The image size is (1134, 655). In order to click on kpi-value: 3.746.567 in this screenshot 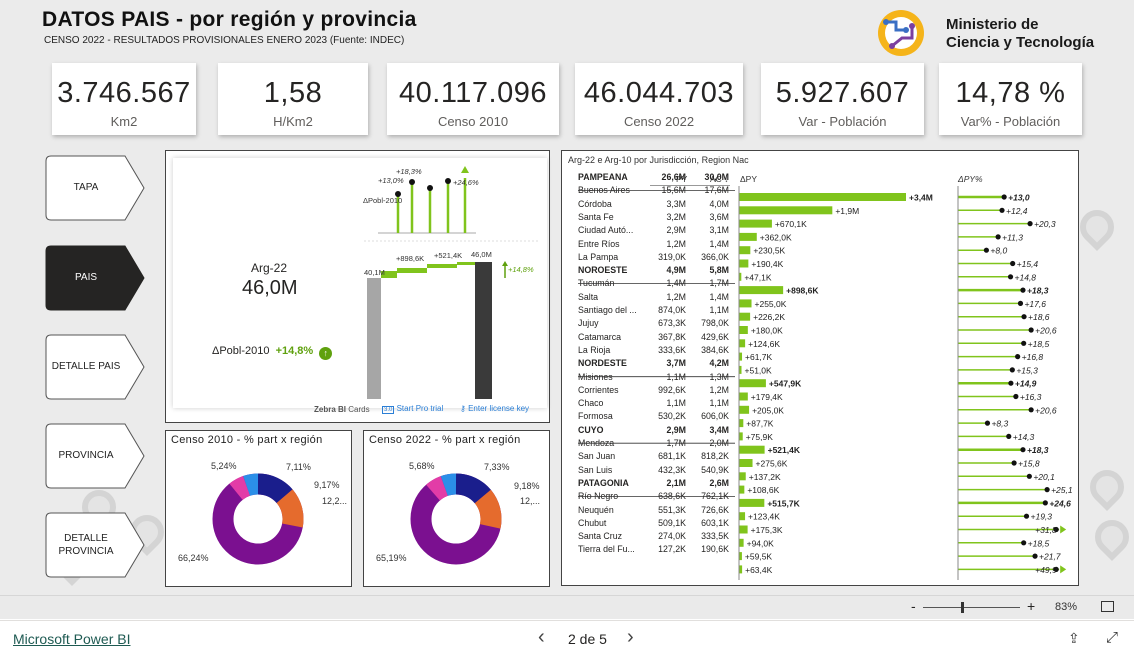, I will do `click(124, 93)`.